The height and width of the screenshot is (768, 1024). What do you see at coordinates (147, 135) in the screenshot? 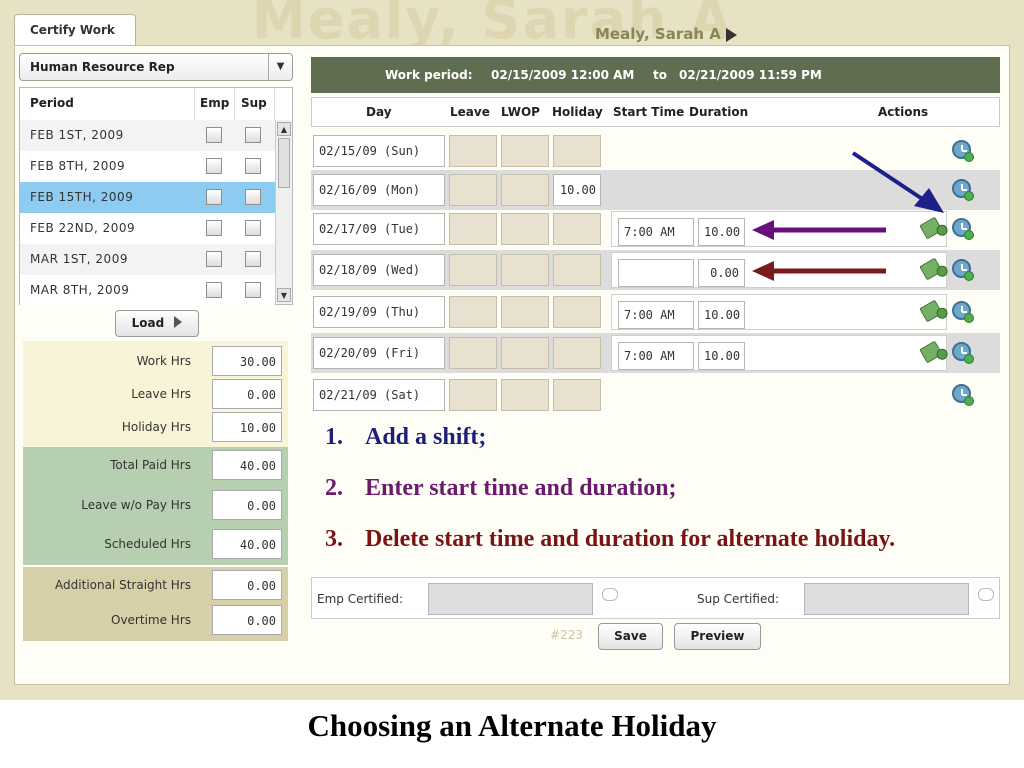
I see `period-row: FEB 1ST, 2009` at bounding box center [147, 135].